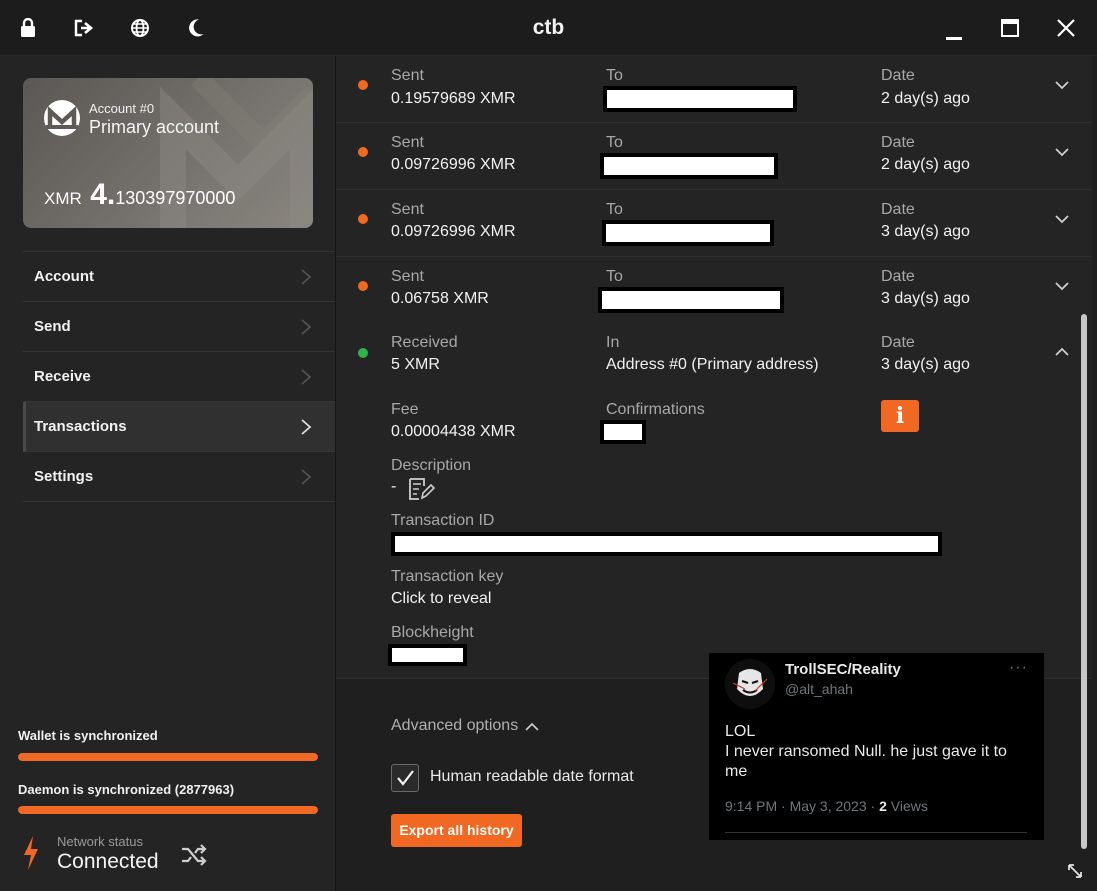  I want to click on sidebar-item-label: Account, so click(64, 276).